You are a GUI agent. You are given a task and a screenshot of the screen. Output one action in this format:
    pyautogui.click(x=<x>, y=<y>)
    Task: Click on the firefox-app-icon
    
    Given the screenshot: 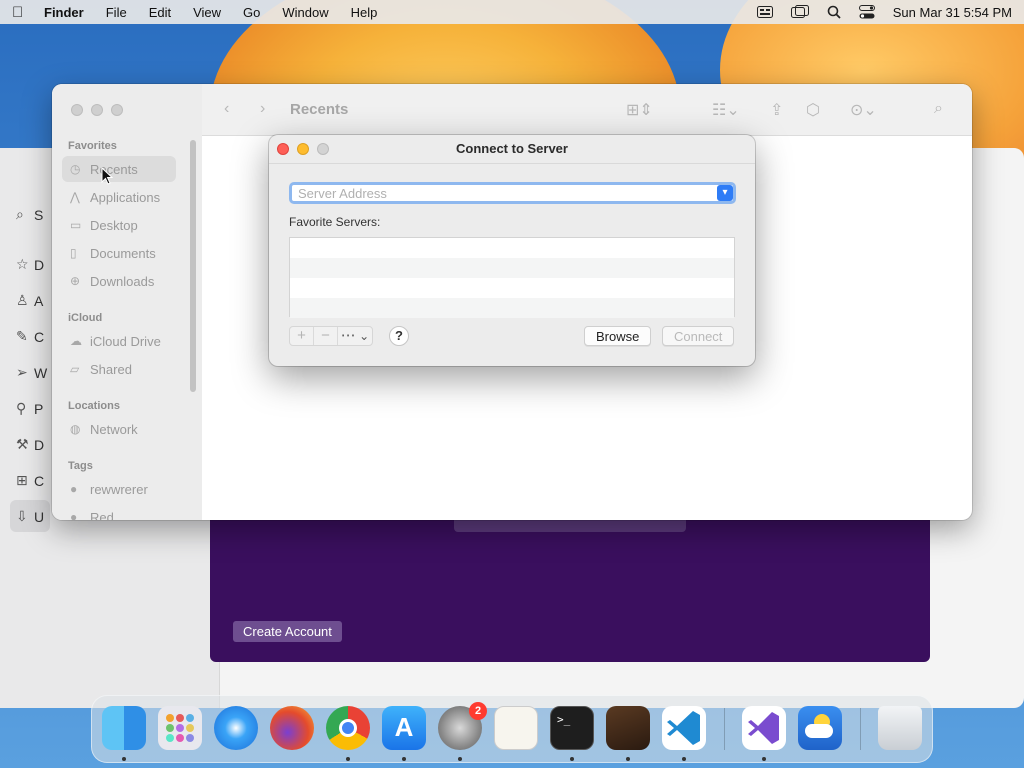 What is the action you would take?
    pyautogui.click(x=292, y=728)
    